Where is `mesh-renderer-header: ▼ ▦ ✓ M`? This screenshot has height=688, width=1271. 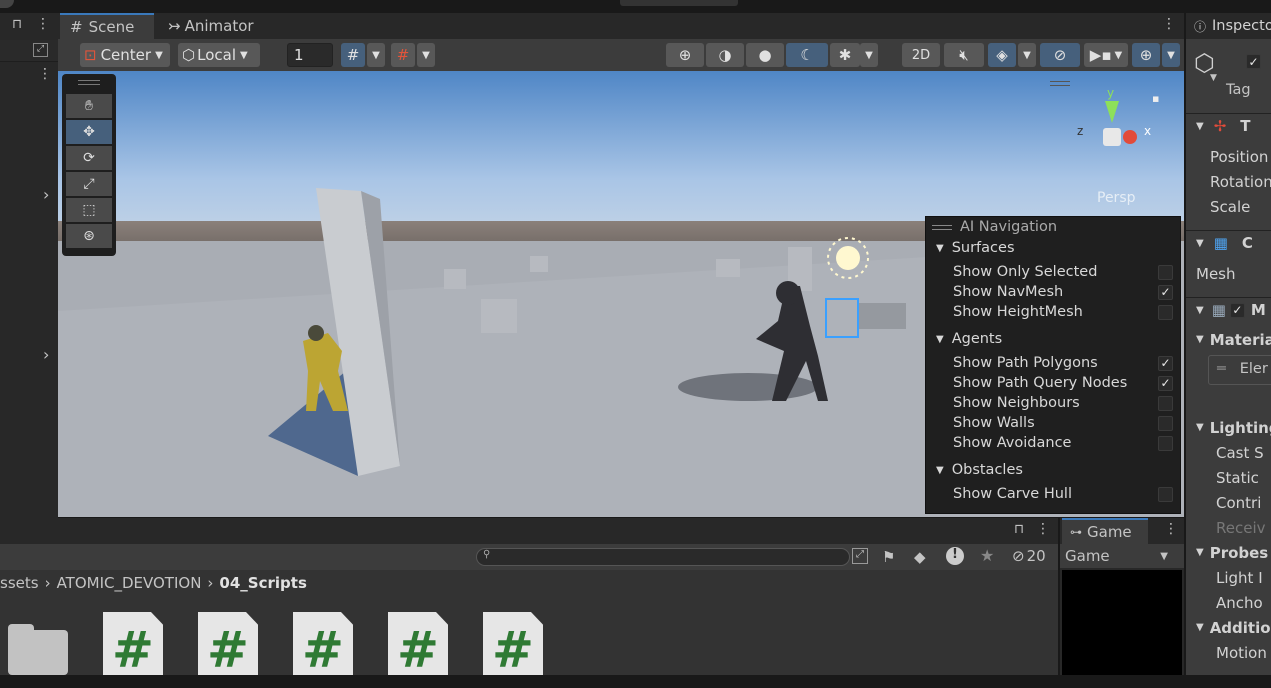
mesh-renderer-header: ▼ ▦ ✓ M is located at coordinates (1228, 309).